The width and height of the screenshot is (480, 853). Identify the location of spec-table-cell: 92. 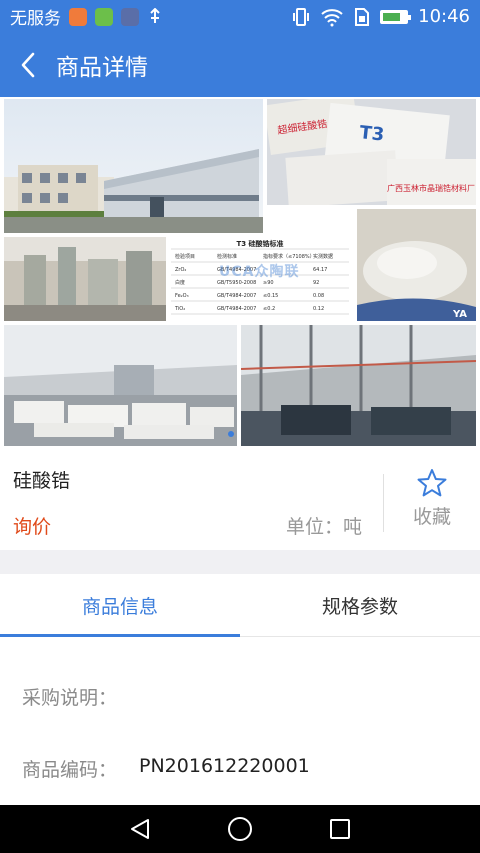
(316, 283).